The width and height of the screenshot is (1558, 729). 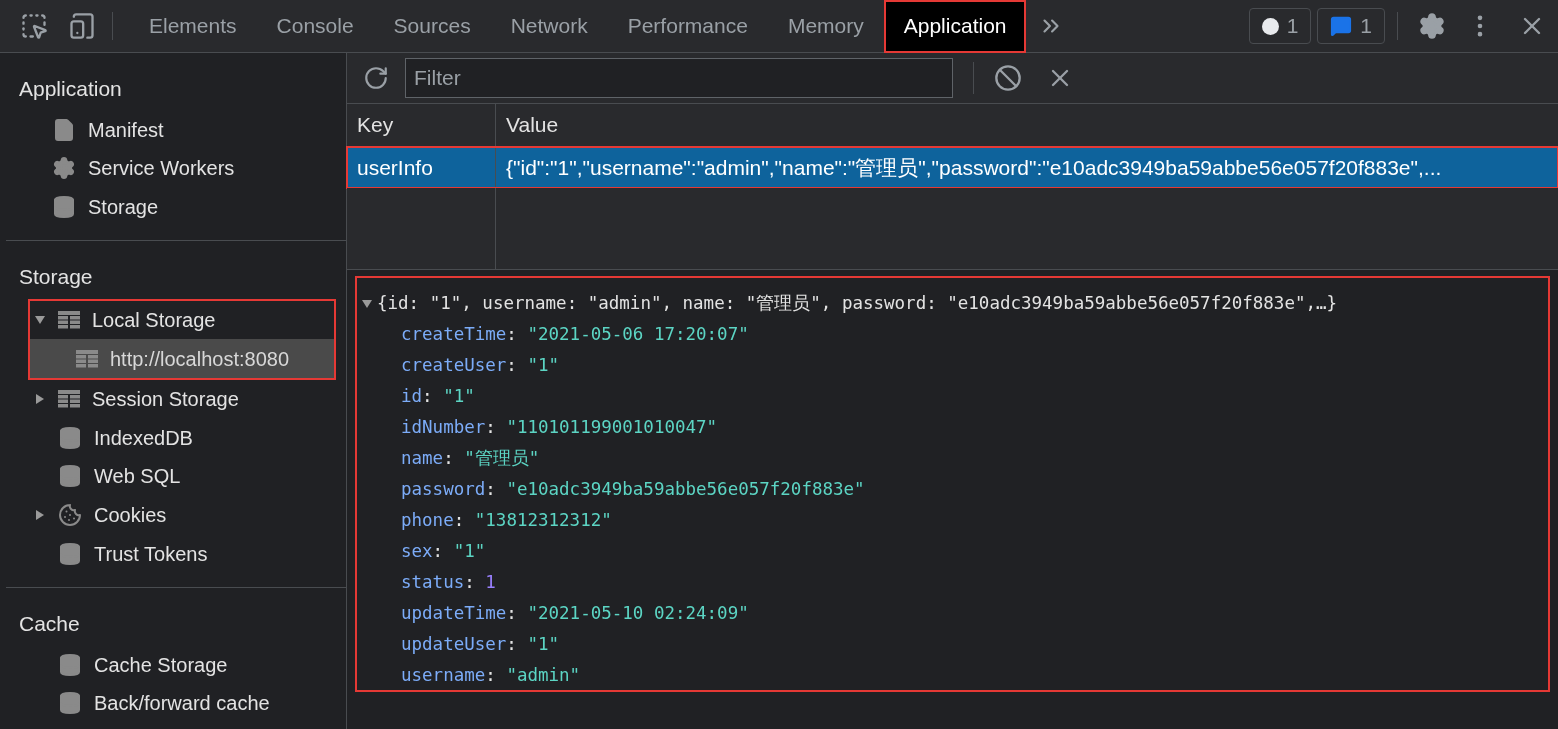 What do you see at coordinates (176, 703) in the screenshot?
I see `sidebar-item: Back/forward cache` at bounding box center [176, 703].